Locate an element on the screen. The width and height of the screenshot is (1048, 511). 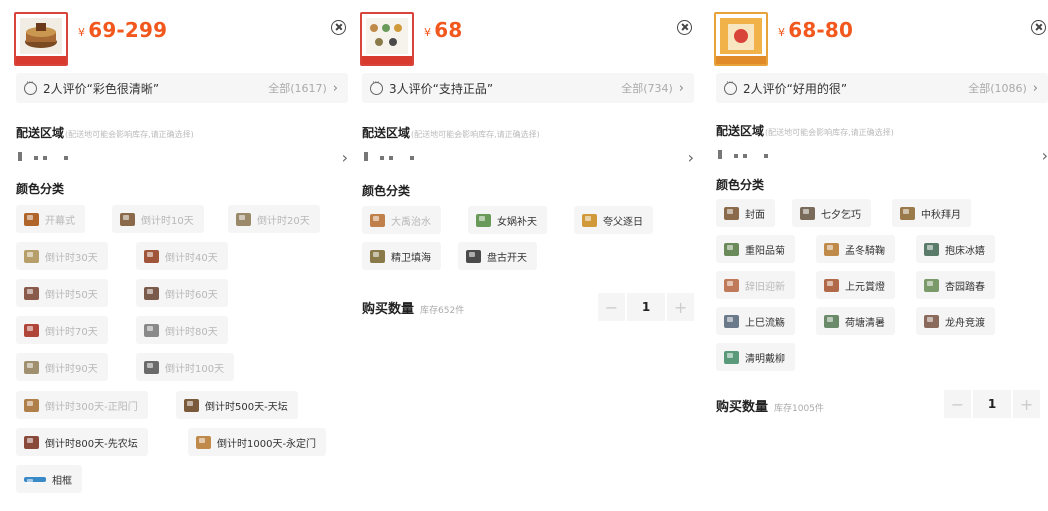
option-chip: 荷塘清暑 is located at coordinates (855, 321).